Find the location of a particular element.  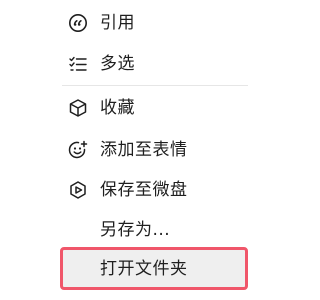

menu-divider is located at coordinates (155, 85).